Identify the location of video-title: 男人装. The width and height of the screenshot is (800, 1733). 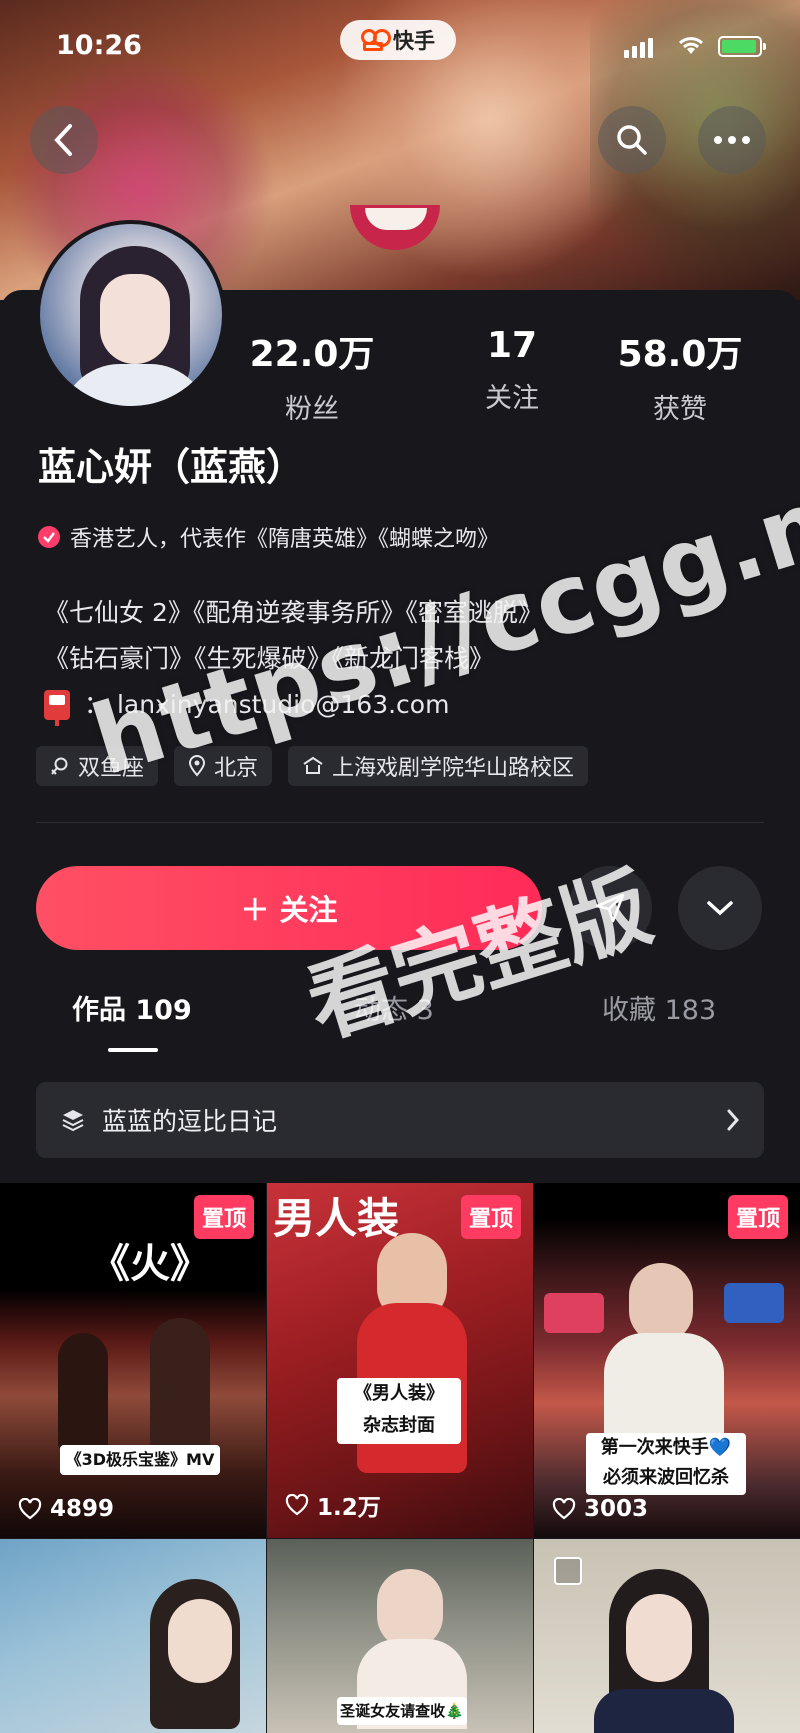
(336, 1218).